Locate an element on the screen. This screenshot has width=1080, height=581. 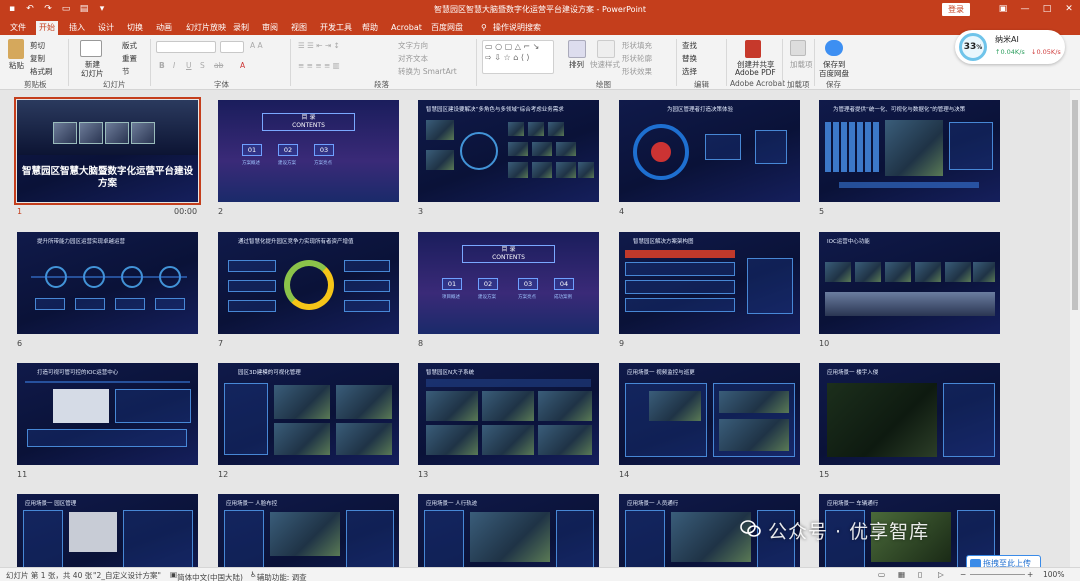
zoom-slider is located at coordinates (997, 574).